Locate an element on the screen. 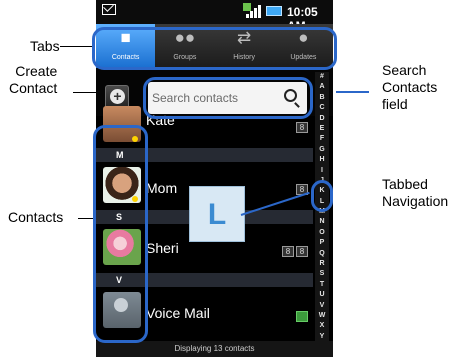 The width and height of the screenshot is (457, 357). alphabet-letter: E is located at coordinates (322, 129).